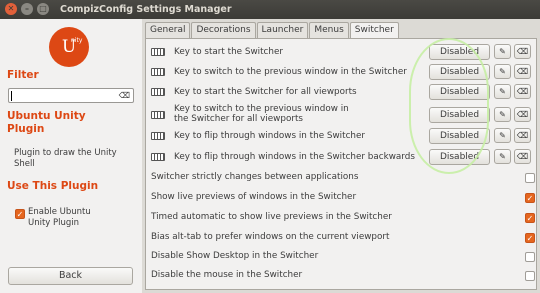  What do you see at coordinates (341, 257) in the screenshot?
I see `option-row: Disable Show Desktop in the Switcher` at bounding box center [341, 257].